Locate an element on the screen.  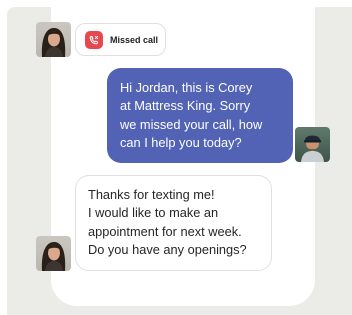
missed-call-label: Missed call is located at coordinates (134, 39).